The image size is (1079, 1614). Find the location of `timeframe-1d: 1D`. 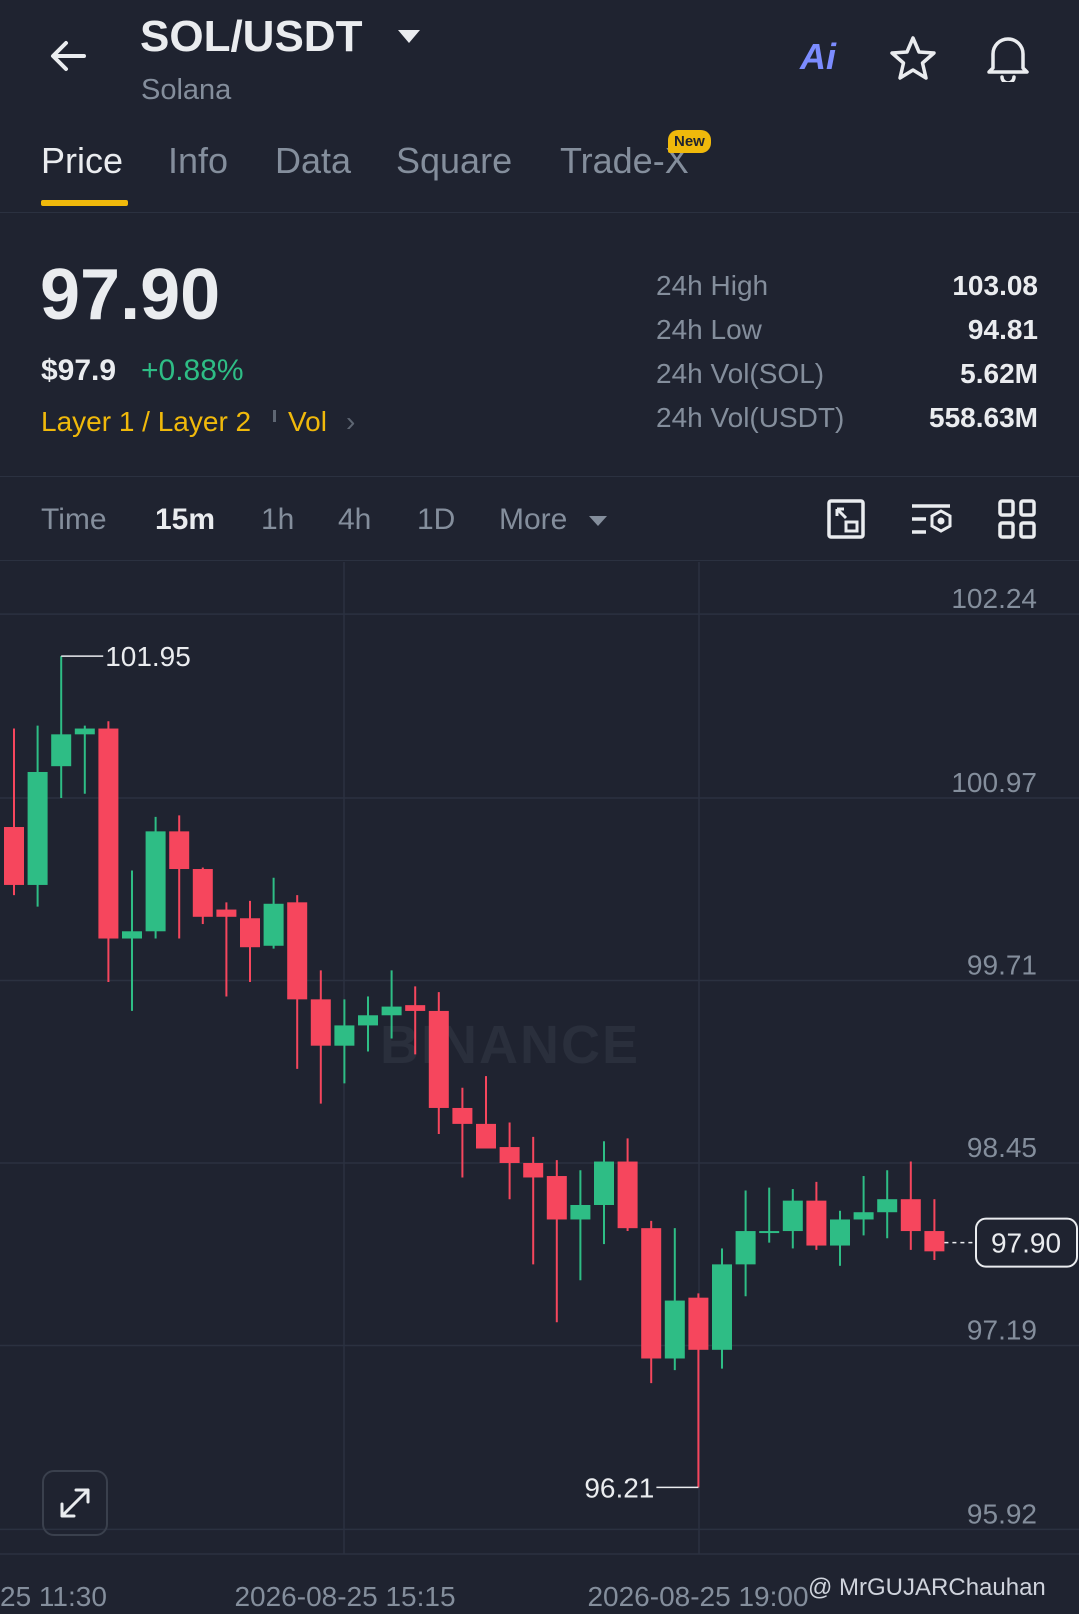

timeframe-1d: 1D is located at coordinates (436, 520).